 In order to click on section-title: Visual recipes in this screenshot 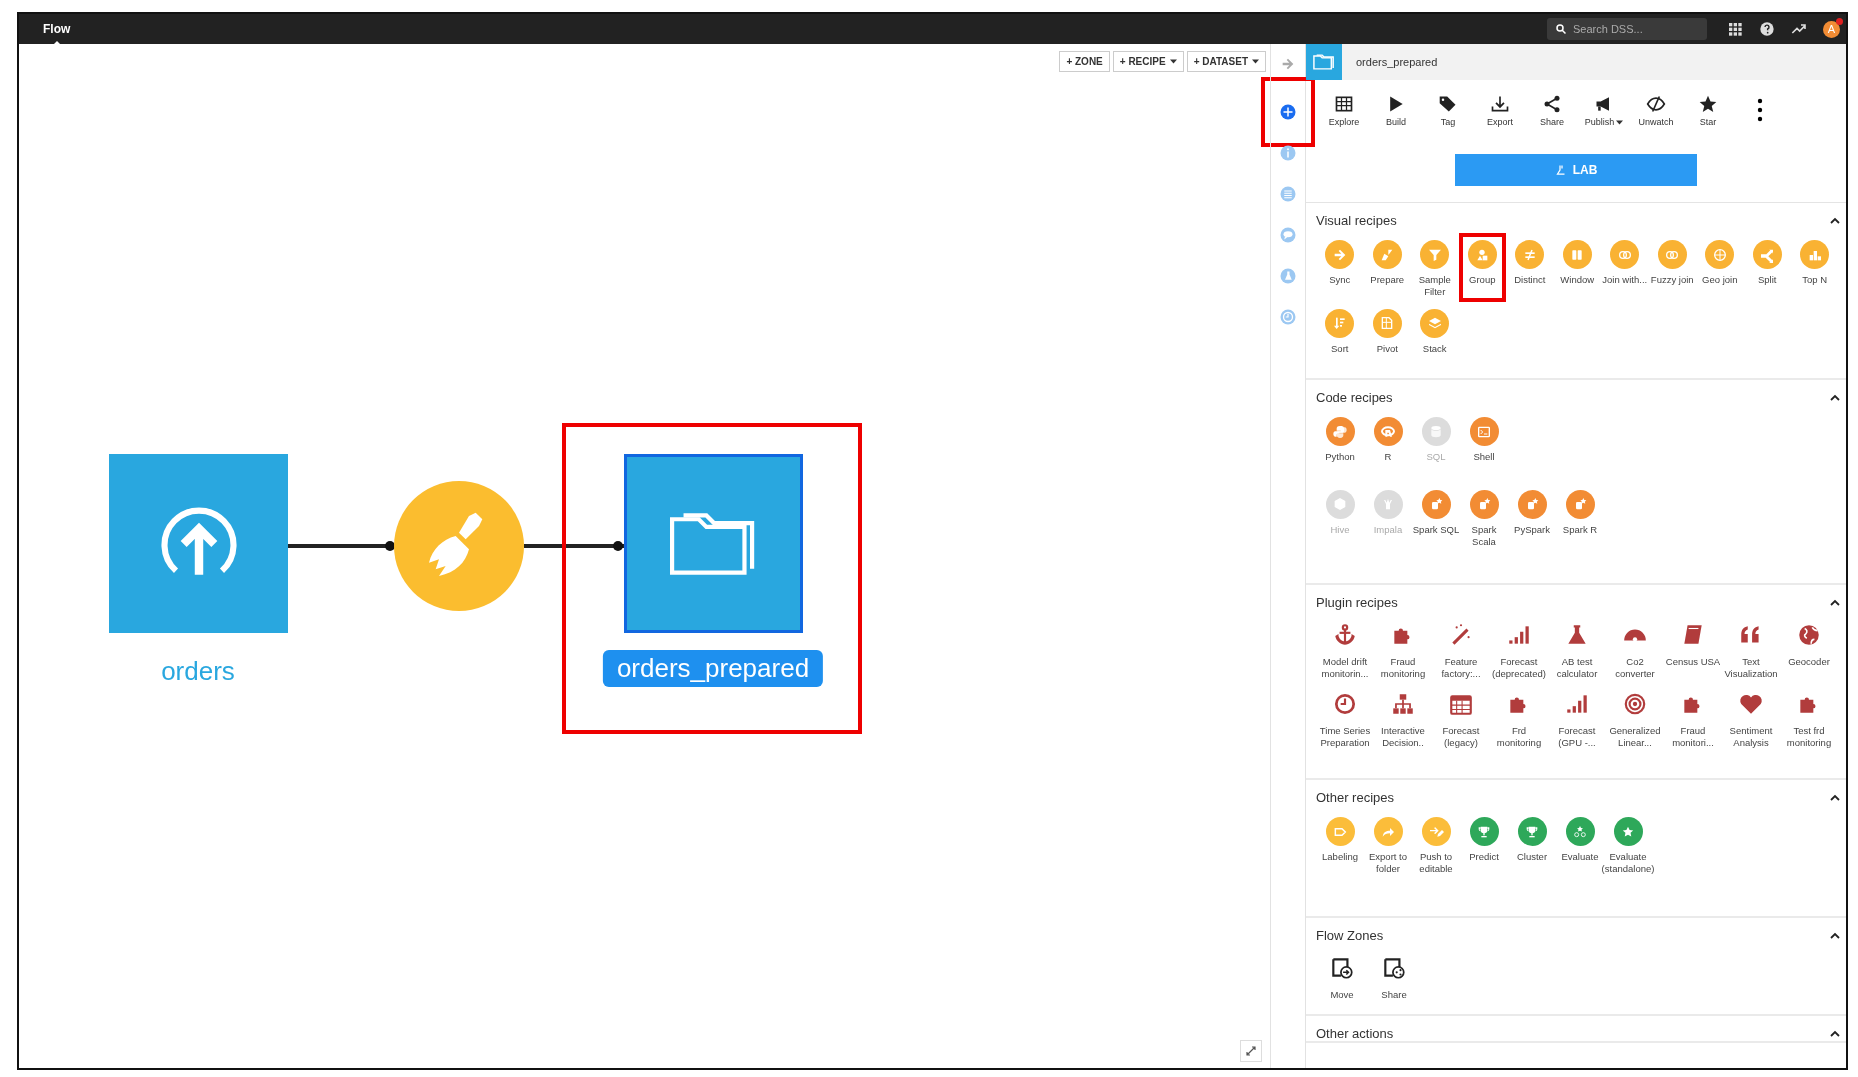, I will do `click(1356, 220)`.